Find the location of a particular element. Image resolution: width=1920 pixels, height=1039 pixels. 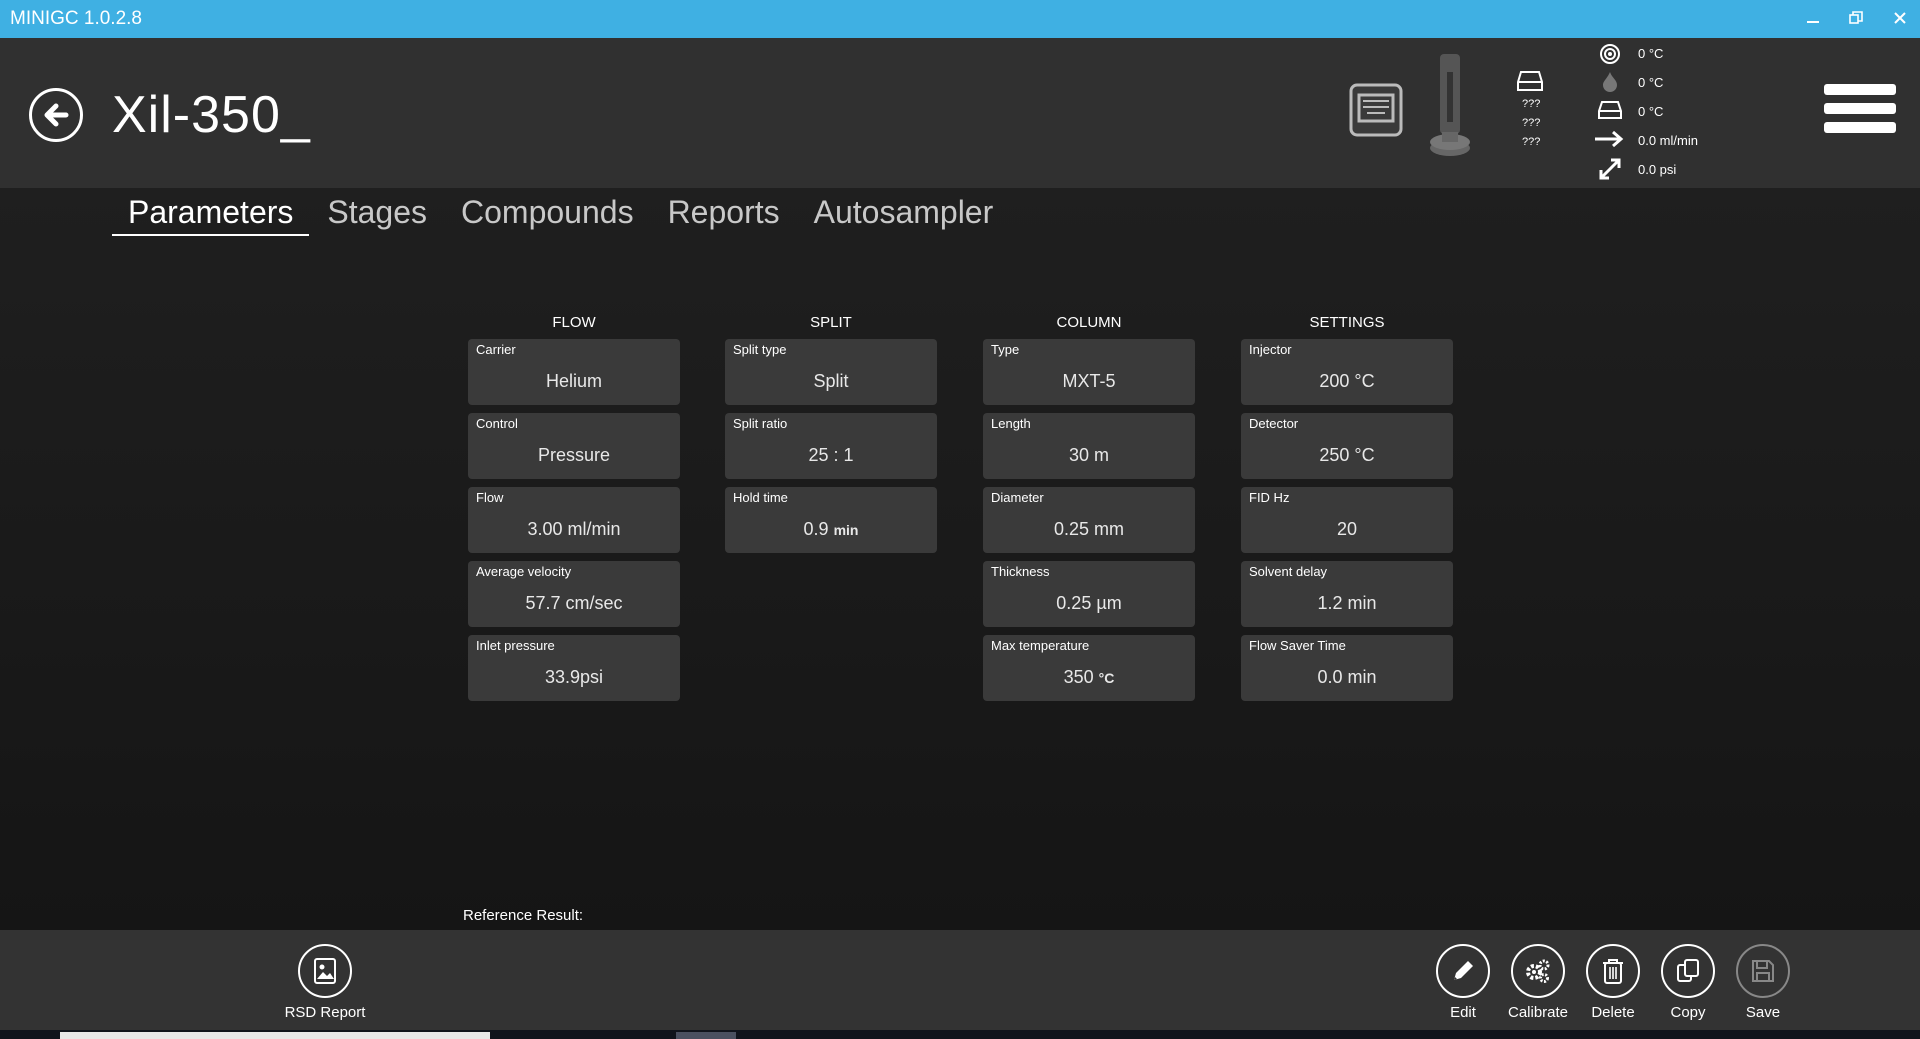

rsd-report-label: RSD Report is located at coordinates (325, 1012).